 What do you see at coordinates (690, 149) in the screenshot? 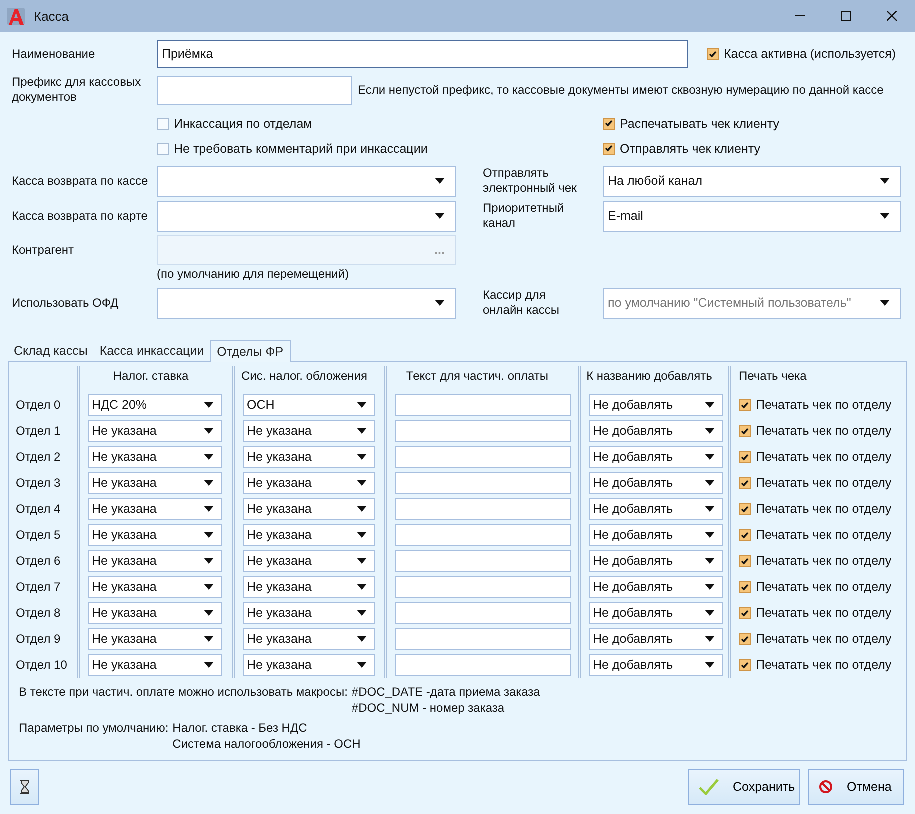
I see `checkbox-label: Отправлять чек клиенту` at bounding box center [690, 149].